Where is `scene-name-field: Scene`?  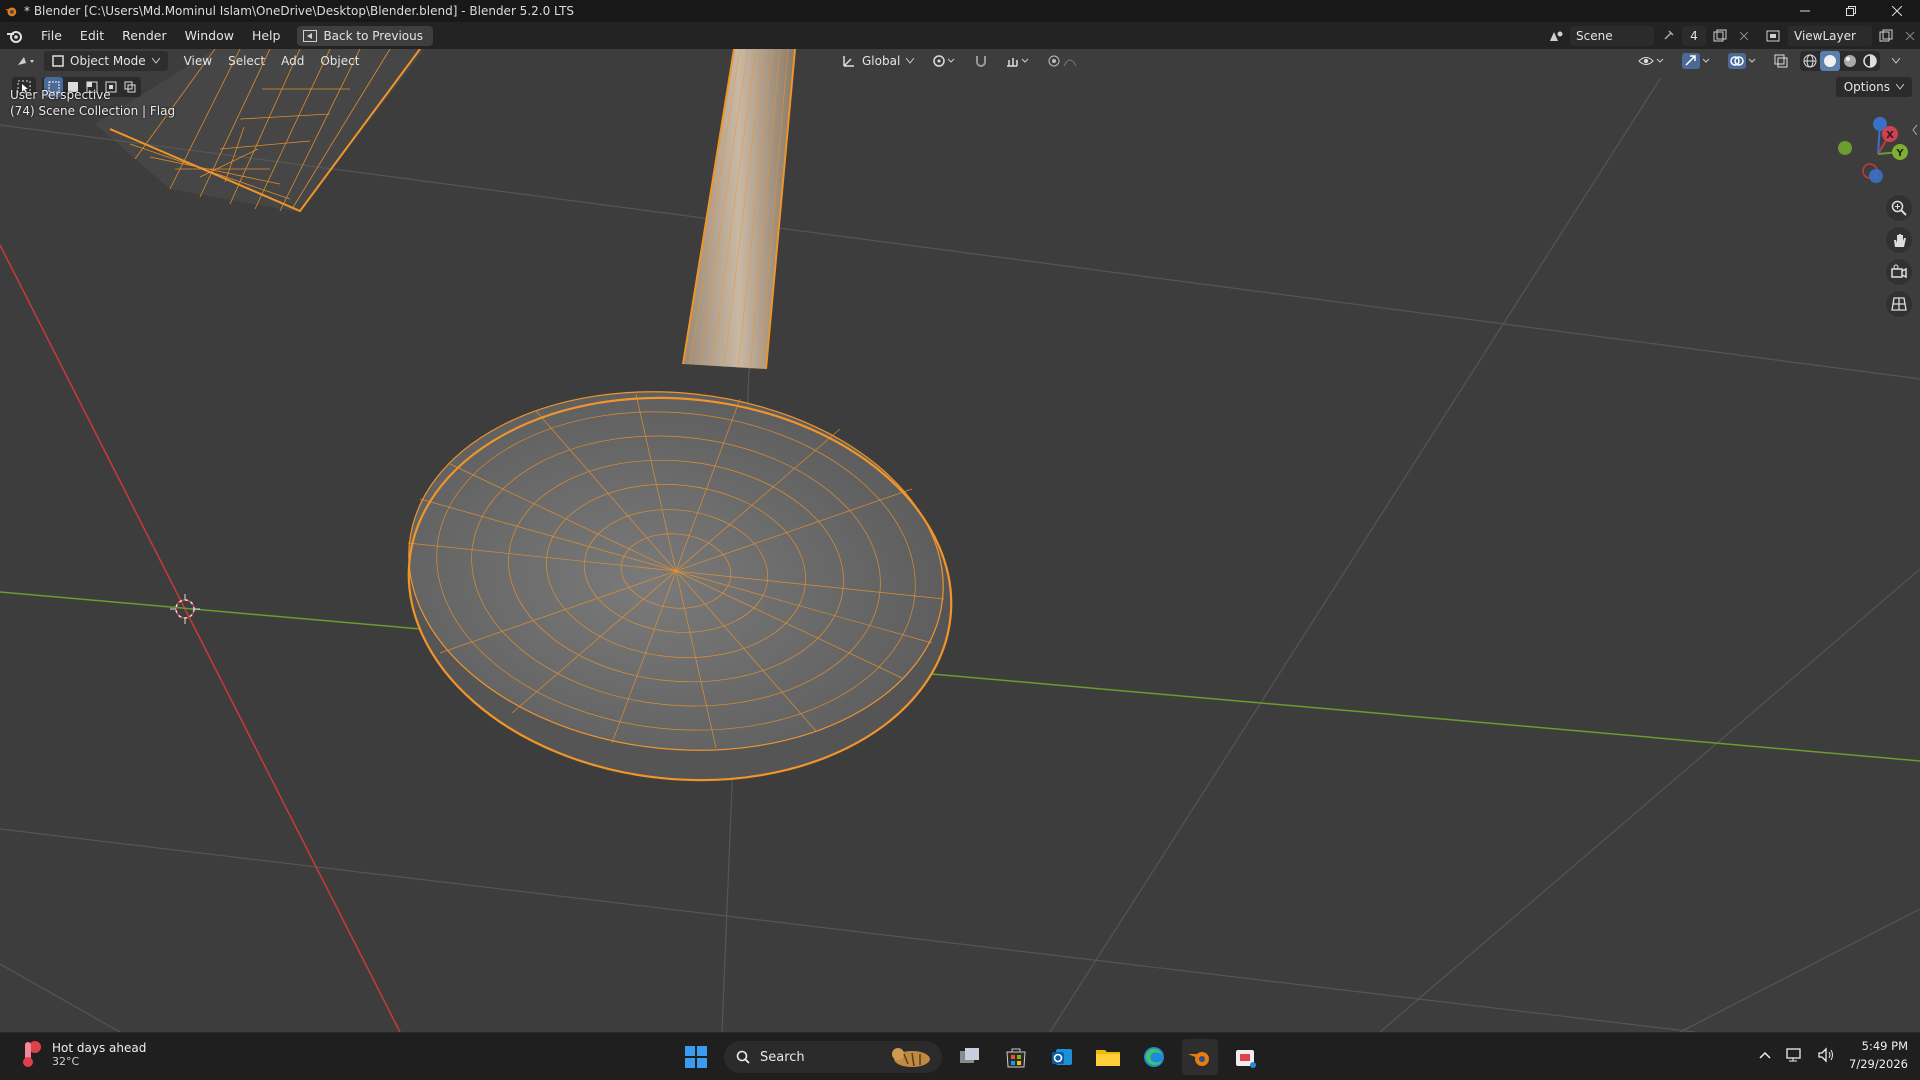 scene-name-field: Scene is located at coordinates (1612, 35).